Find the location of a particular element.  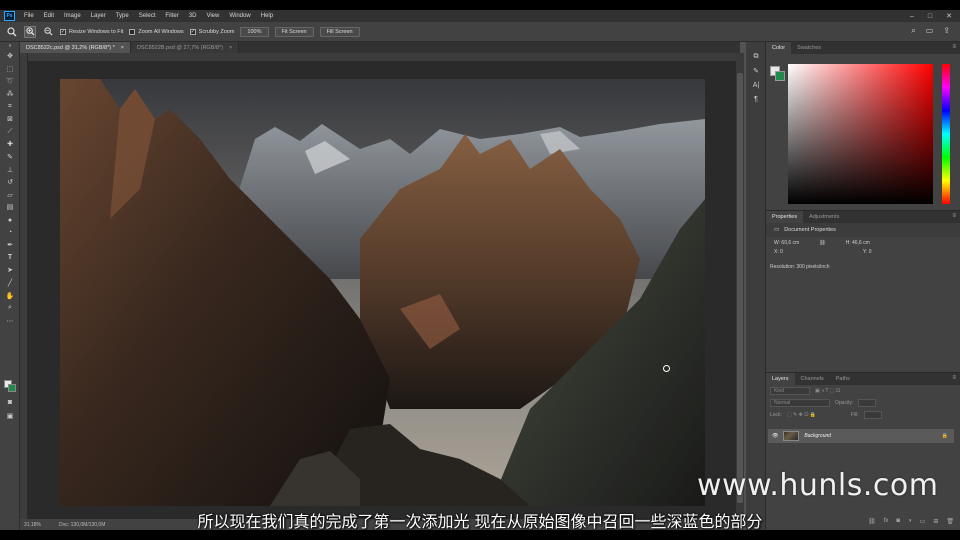

lasso-tool-icon: ➰ is located at coordinates (10, 81).